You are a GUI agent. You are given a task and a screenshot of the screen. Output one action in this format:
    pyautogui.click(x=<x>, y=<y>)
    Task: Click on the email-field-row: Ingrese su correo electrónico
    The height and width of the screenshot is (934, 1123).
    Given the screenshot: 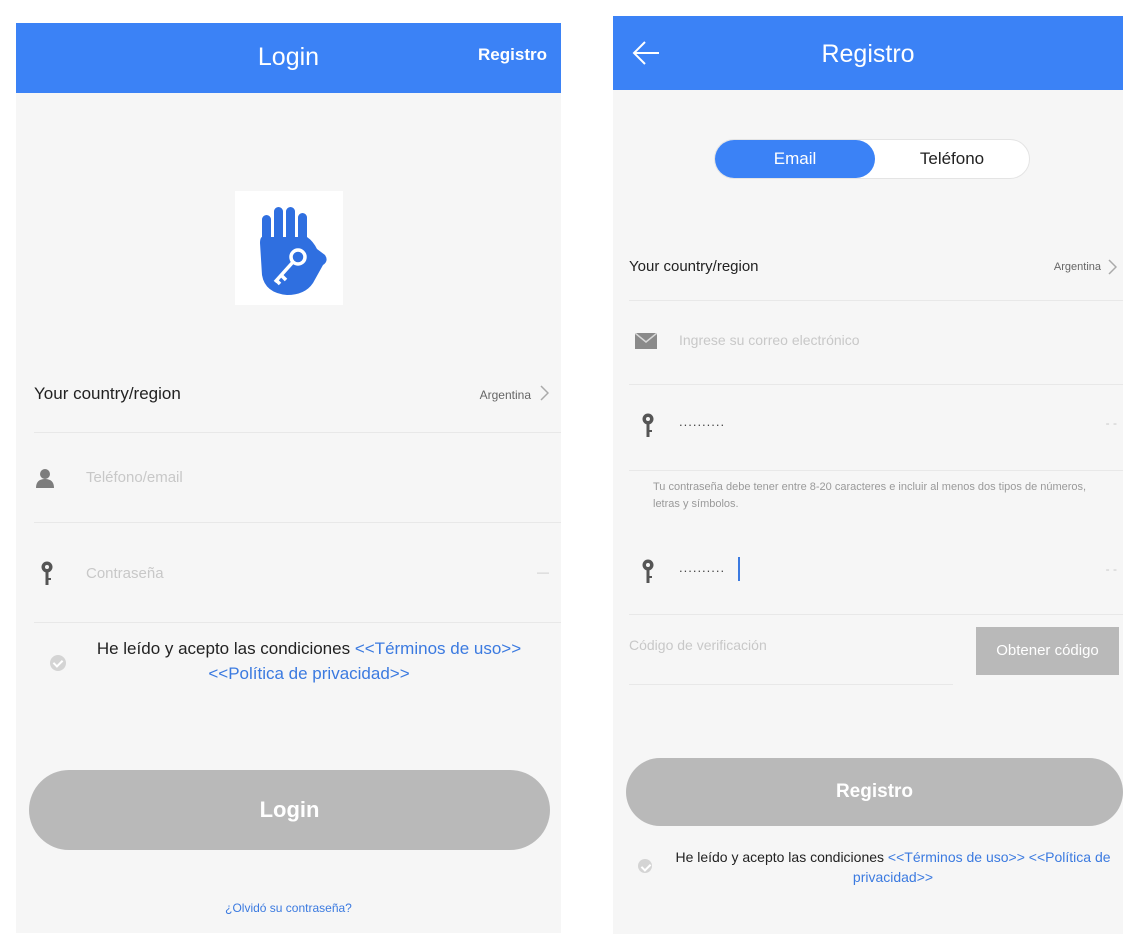 What is the action you would take?
    pyautogui.click(x=876, y=343)
    